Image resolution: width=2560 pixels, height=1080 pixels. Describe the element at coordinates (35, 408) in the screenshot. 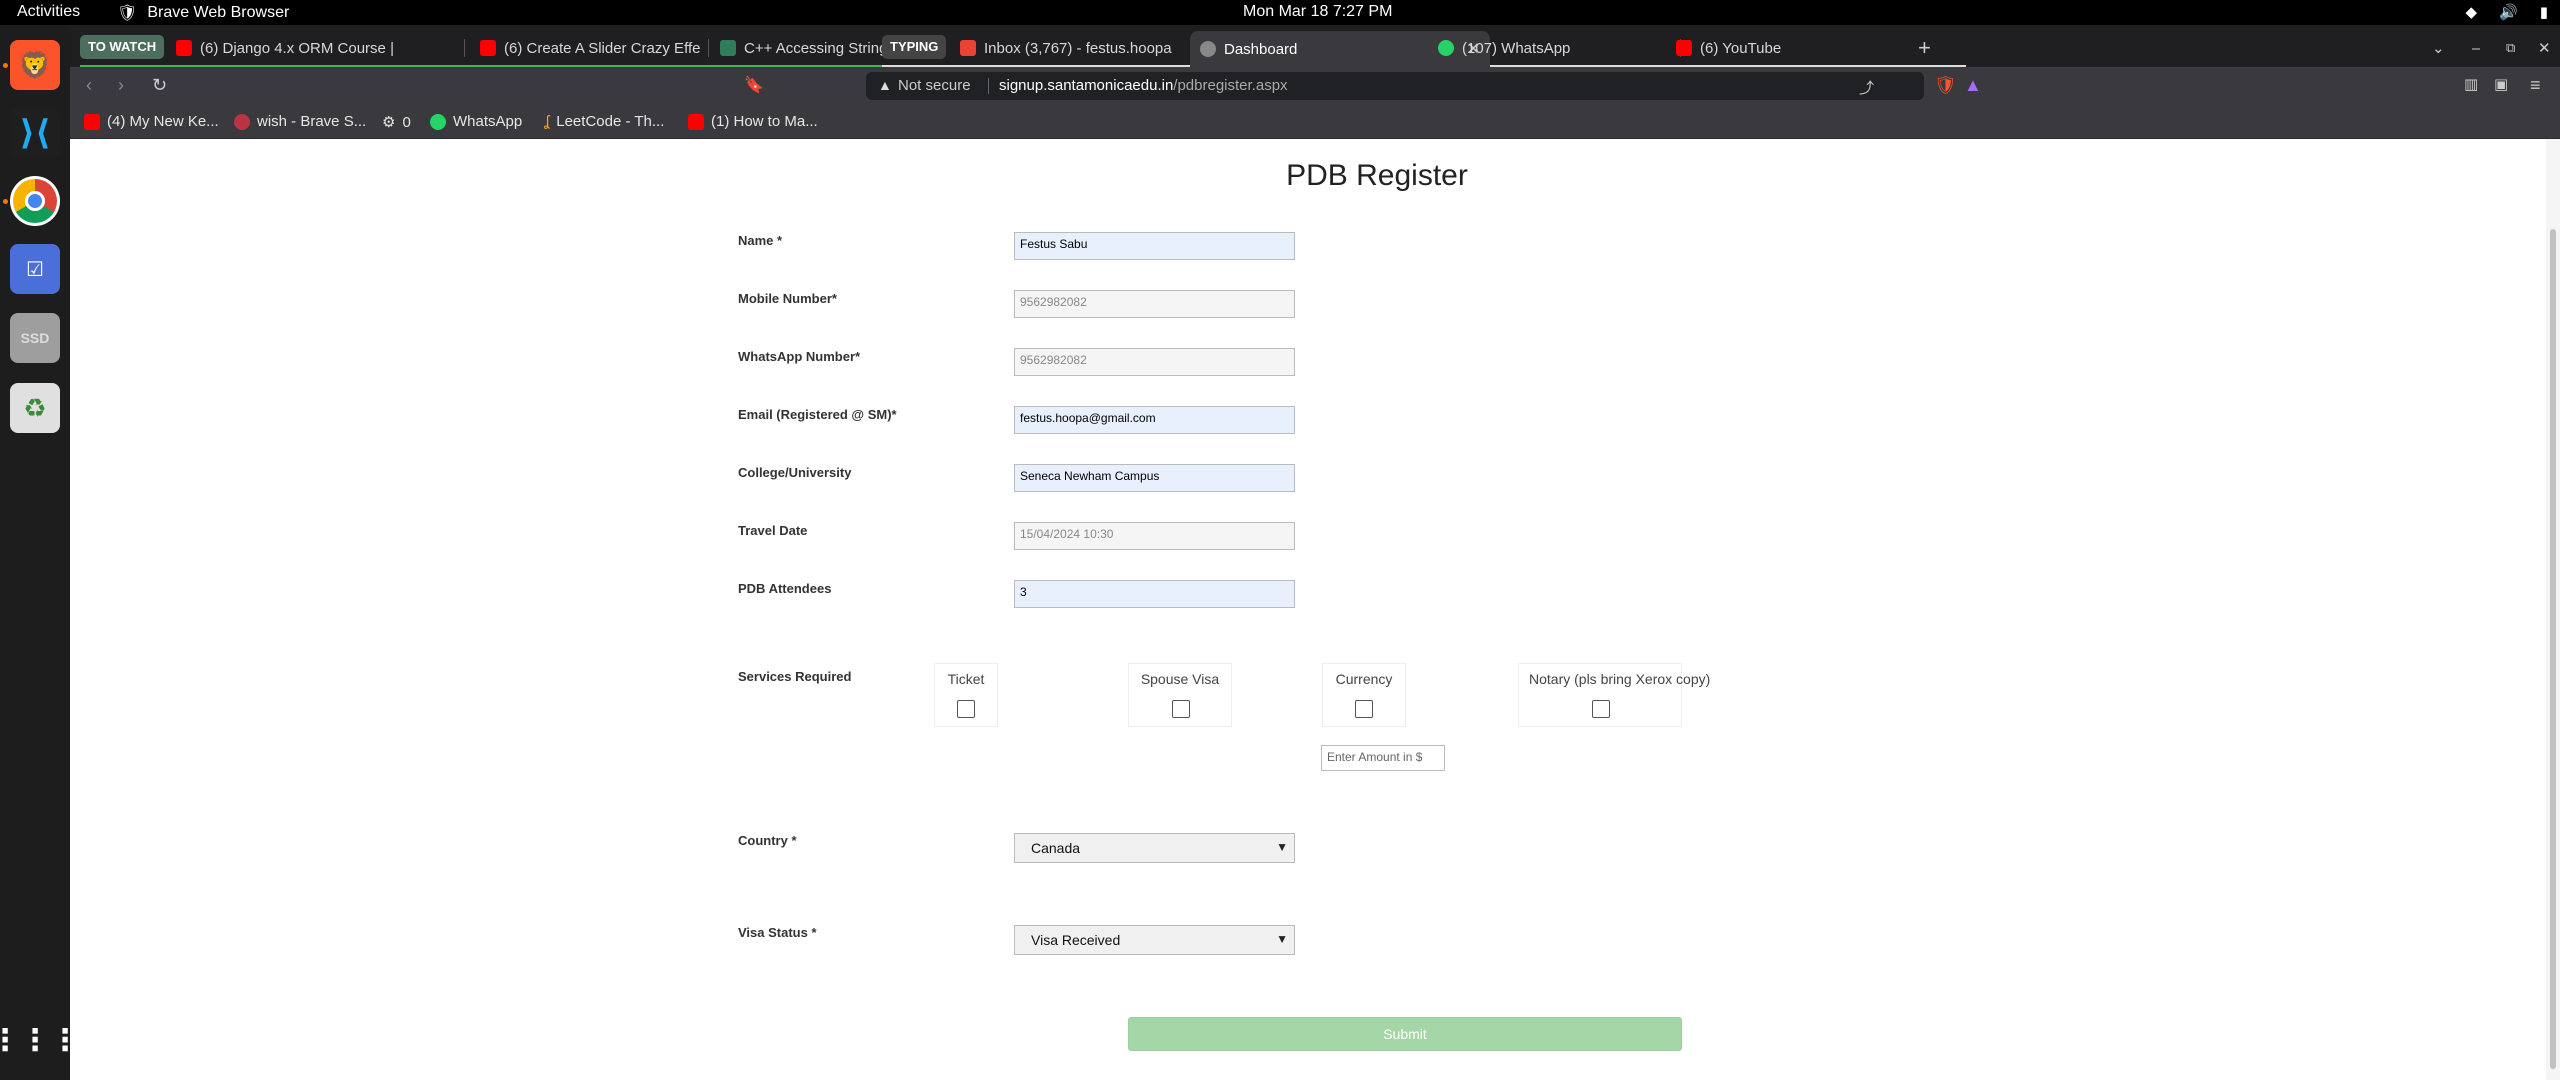

I see `trash-icon: ♻` at that location.